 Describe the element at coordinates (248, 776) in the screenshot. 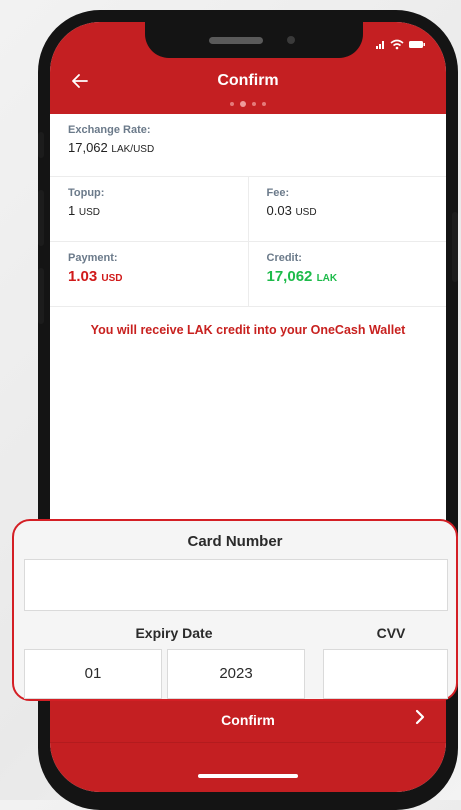

I see `home-indicator` at that location.